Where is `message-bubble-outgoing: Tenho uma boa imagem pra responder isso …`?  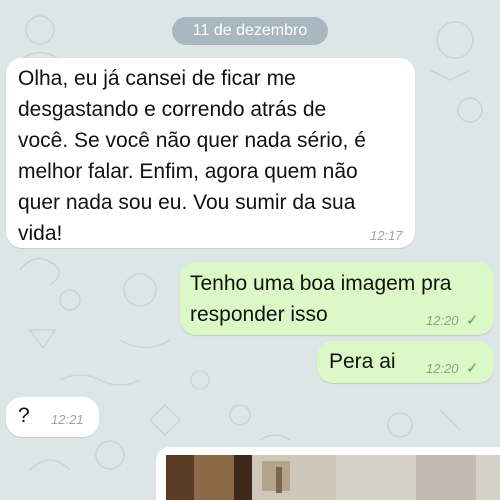 message-bubble-outgoing: Tenho uma boa imagem pra responder isso … is located at coordinates (337, 298).